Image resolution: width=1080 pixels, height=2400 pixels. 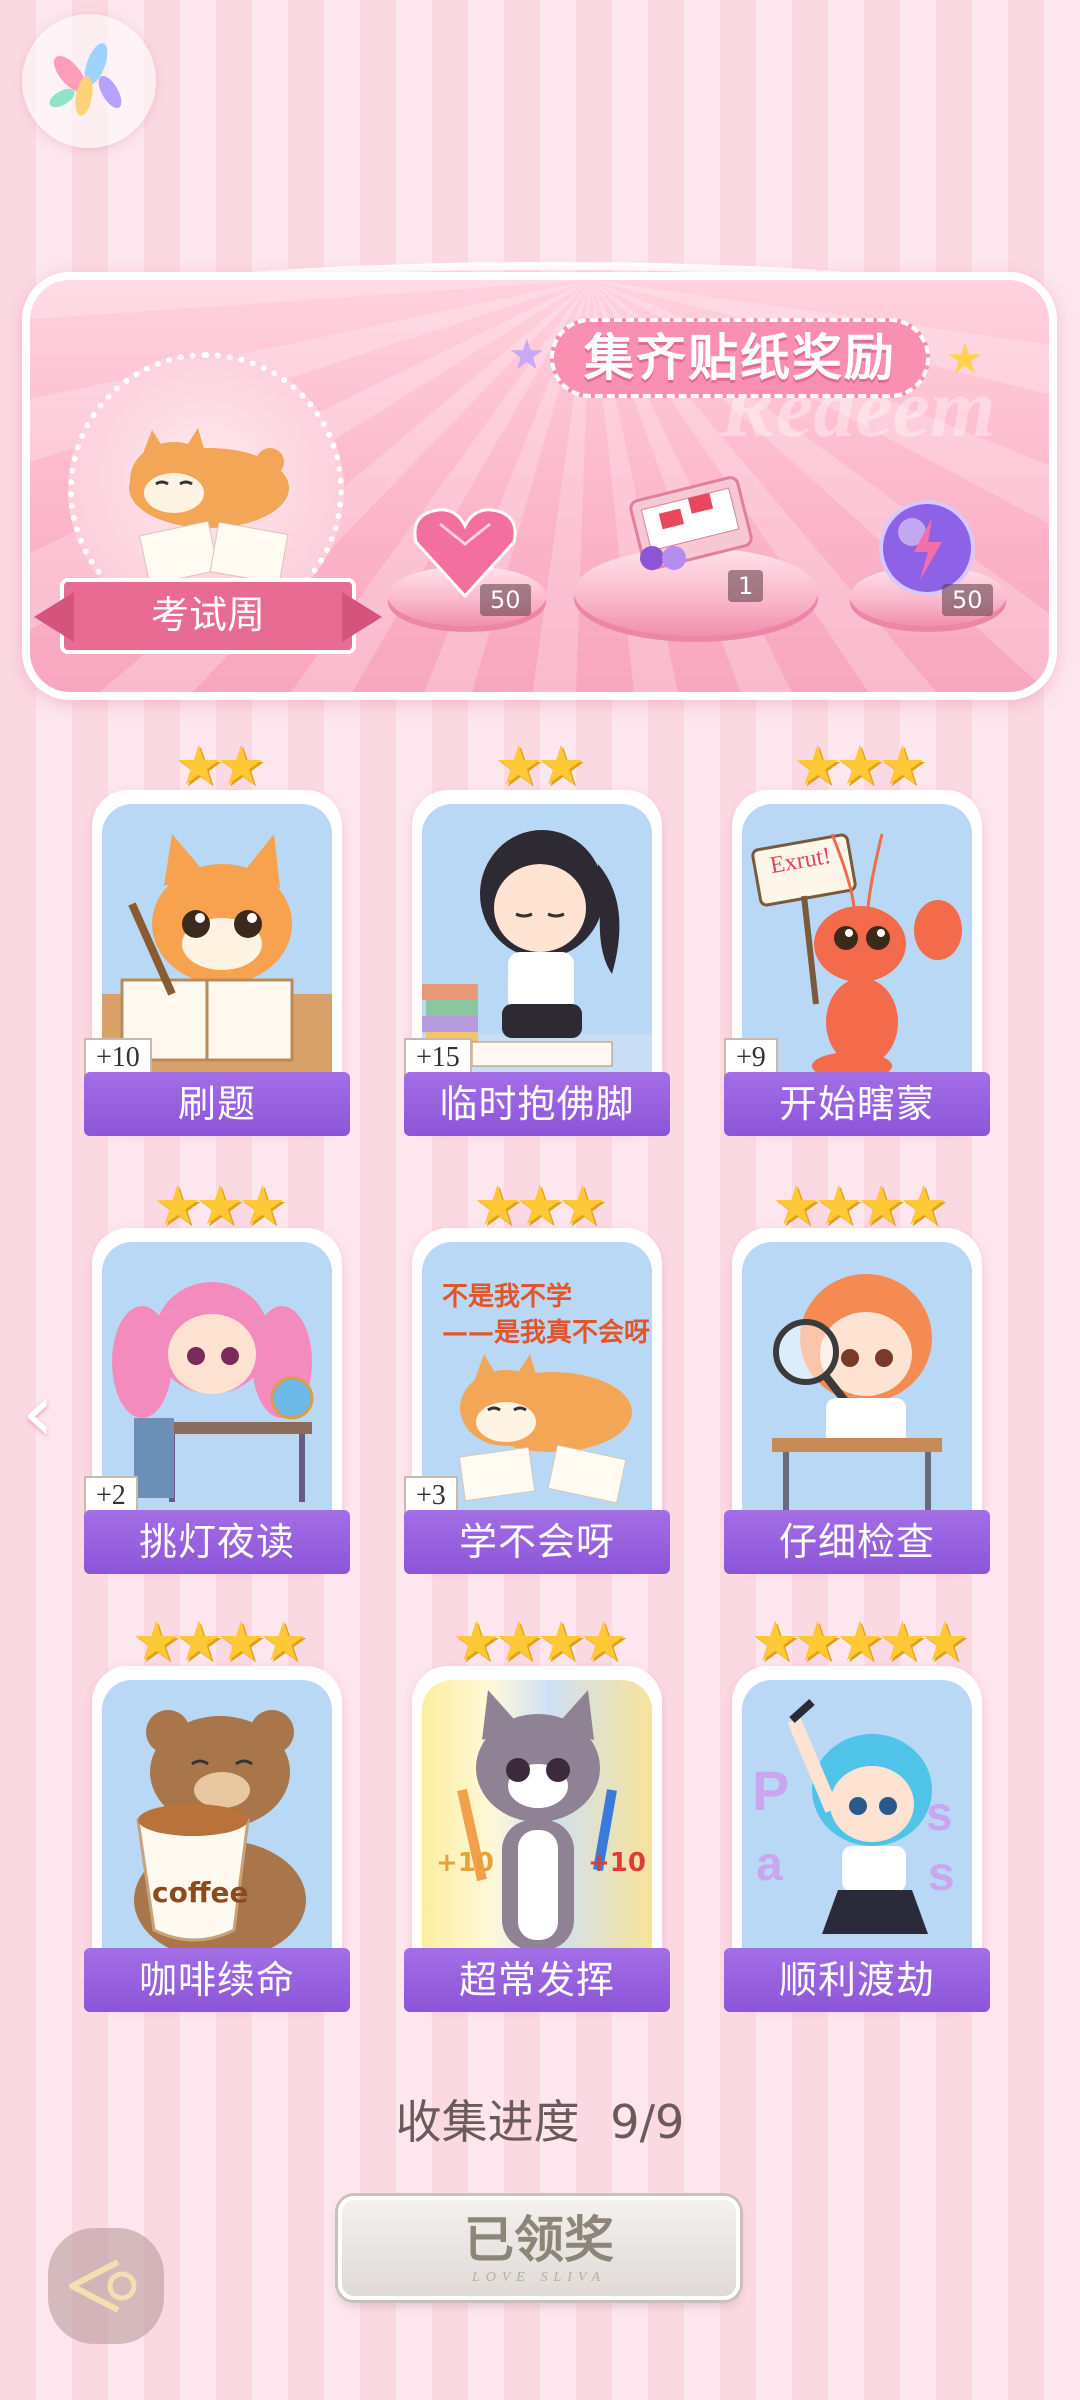 What do you see at coordinates (220, 1835) in the screenshot?
I see `bear-coffee-icon` at bounding box center [220, 1835].